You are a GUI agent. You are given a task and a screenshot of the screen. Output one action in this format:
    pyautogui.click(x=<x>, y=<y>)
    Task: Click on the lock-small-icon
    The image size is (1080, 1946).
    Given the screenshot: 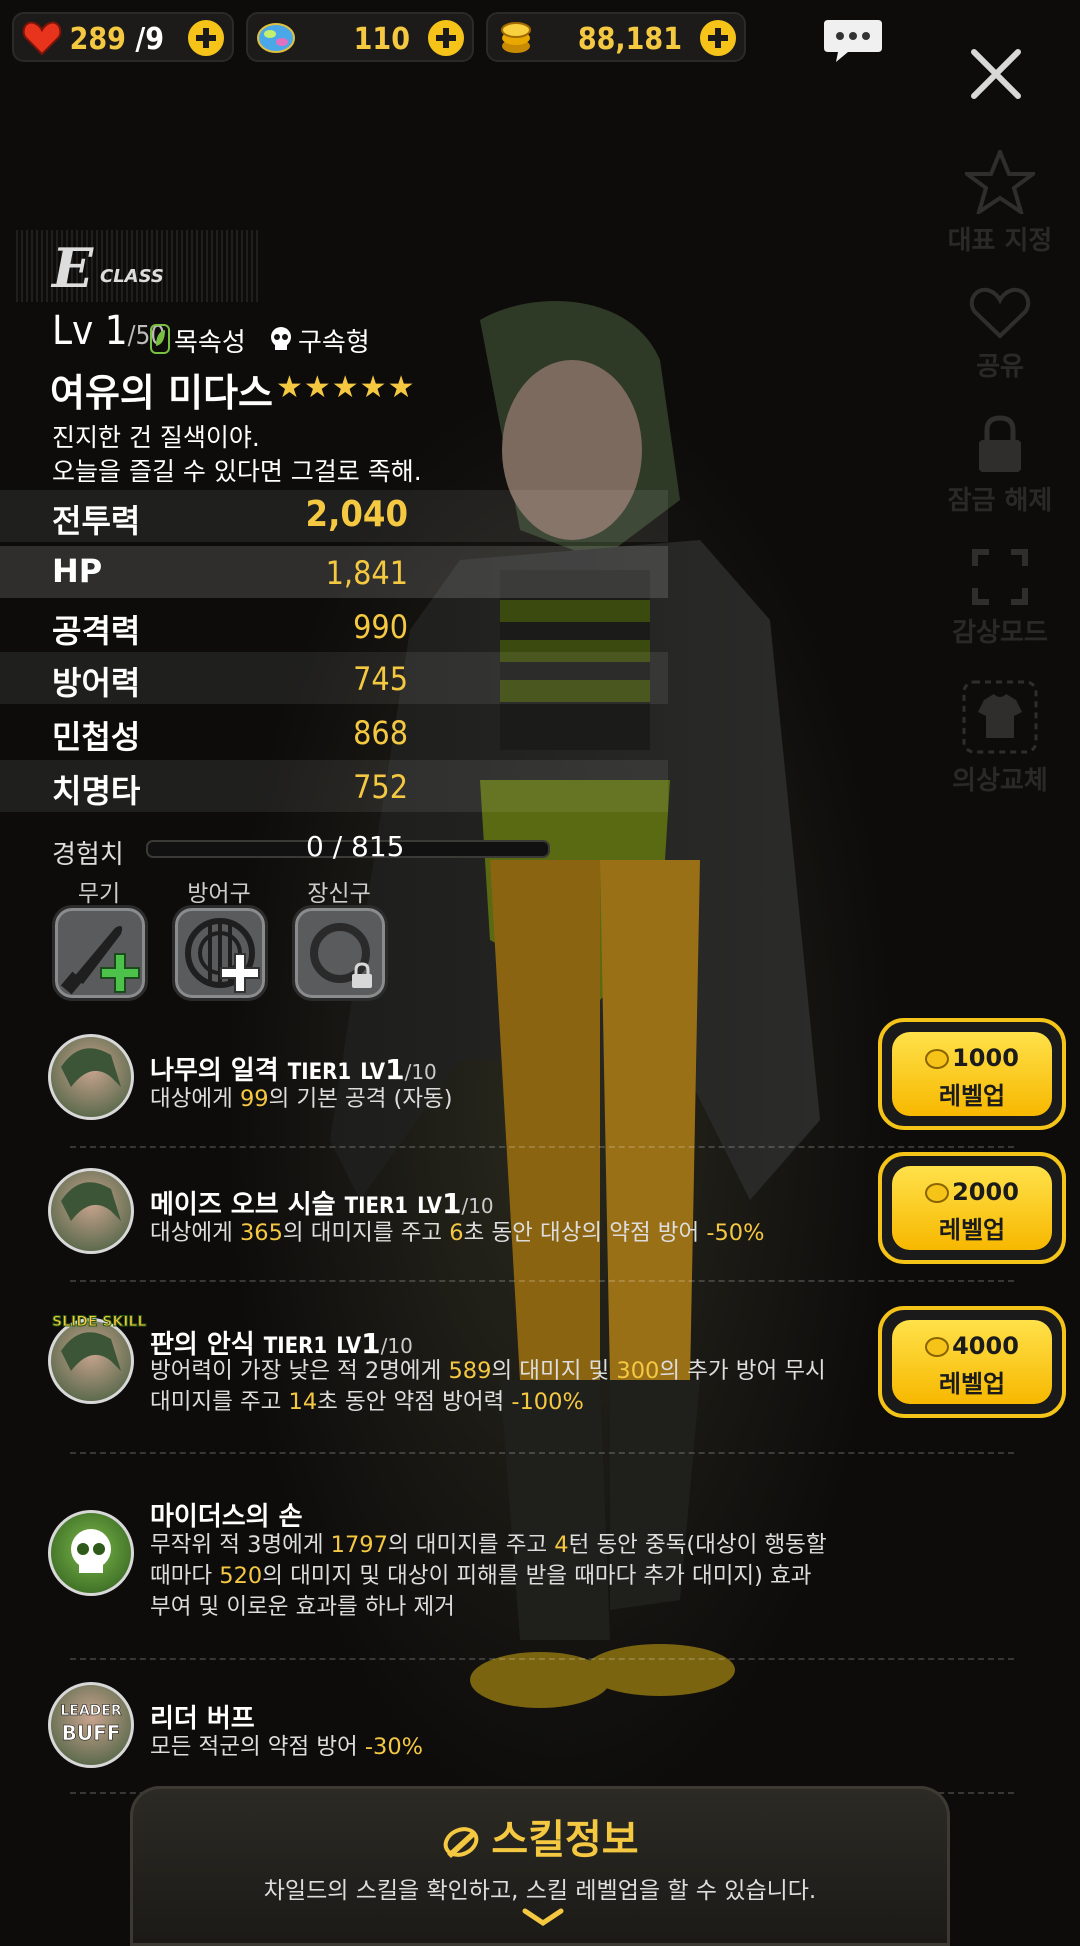 What is the action you would take?
    pyautogui.click(x=362, y=975)
    